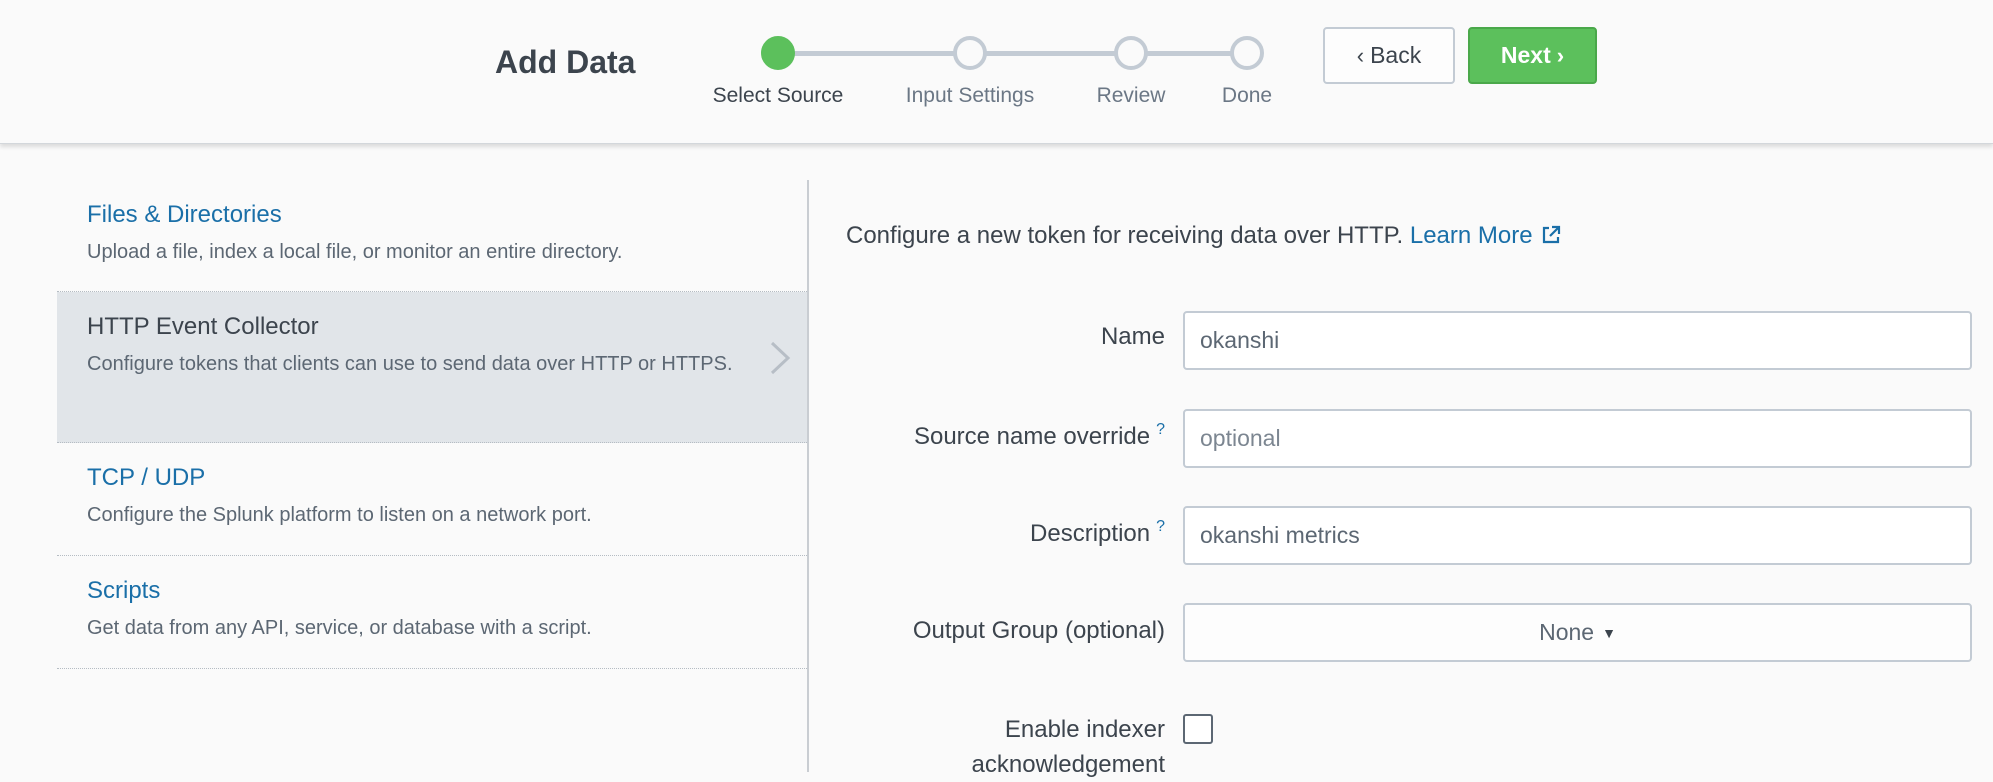 This screenshot has width=1993, height=782. I want to click on next-button-label: Next, so click(1525, 55).